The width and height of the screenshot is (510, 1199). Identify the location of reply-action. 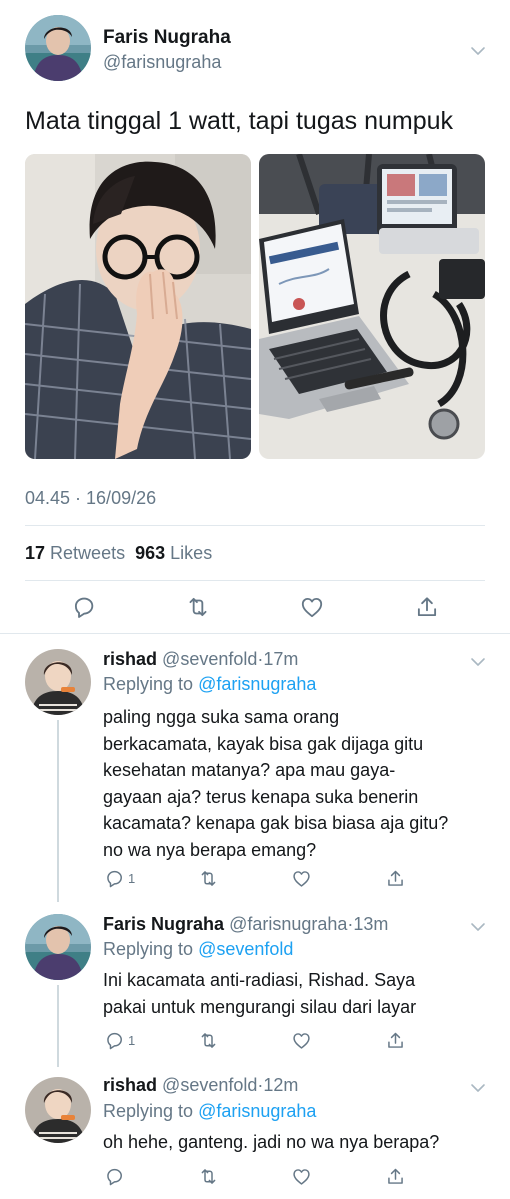
(114, 1176).